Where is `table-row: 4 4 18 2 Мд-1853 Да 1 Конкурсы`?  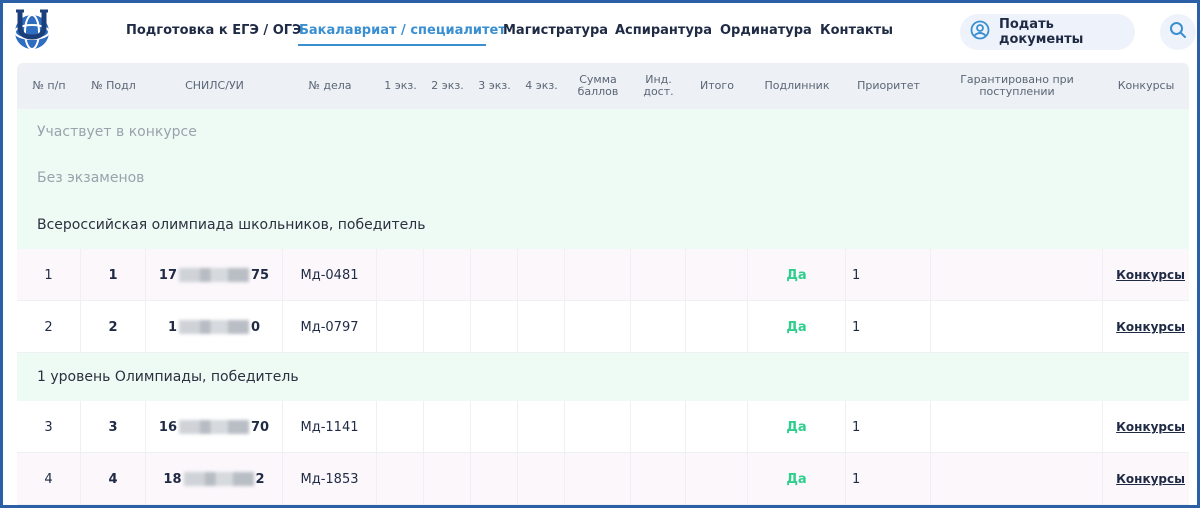
table-row: 4 4 18 2 Мд-1853 Да 1 Конкурсы is located at coordinates (603, 479).